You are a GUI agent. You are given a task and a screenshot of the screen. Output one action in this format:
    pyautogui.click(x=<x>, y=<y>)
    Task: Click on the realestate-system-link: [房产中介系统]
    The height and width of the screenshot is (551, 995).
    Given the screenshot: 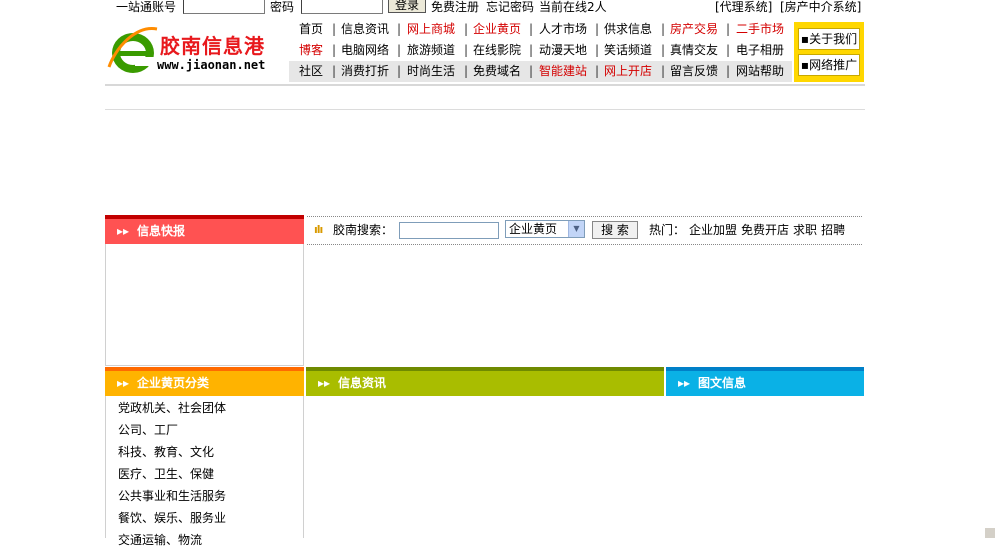 What is the action you would take?
    pyautogui.click(x=820, y=7)
    